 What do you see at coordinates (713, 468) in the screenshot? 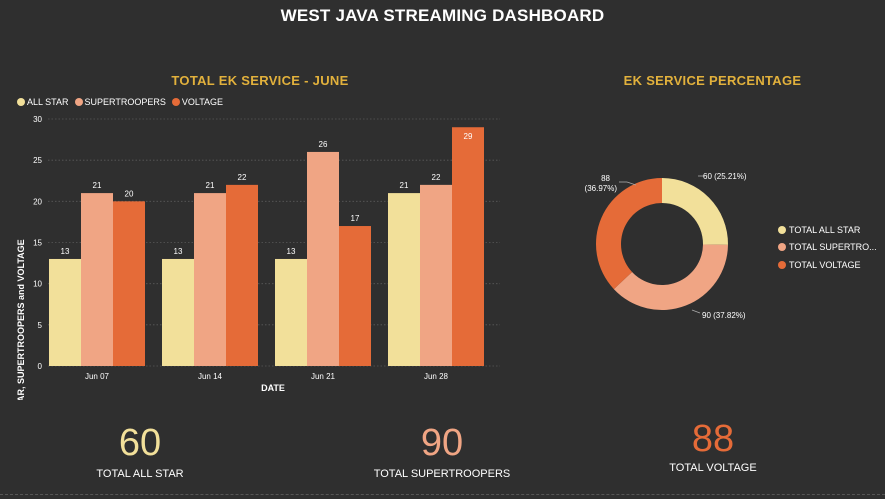
I see `kpi-label-voltage: TOTAL VOLTAGE` at bounding box center [713, 468].